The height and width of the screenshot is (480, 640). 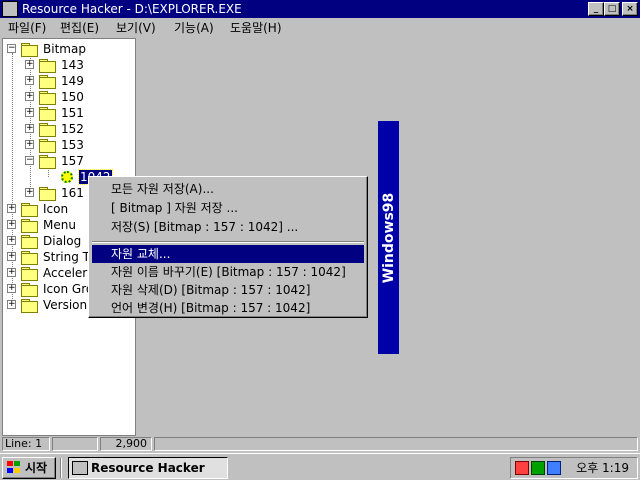 I want to click on start-button: 시작, so click(x=29, y=468).